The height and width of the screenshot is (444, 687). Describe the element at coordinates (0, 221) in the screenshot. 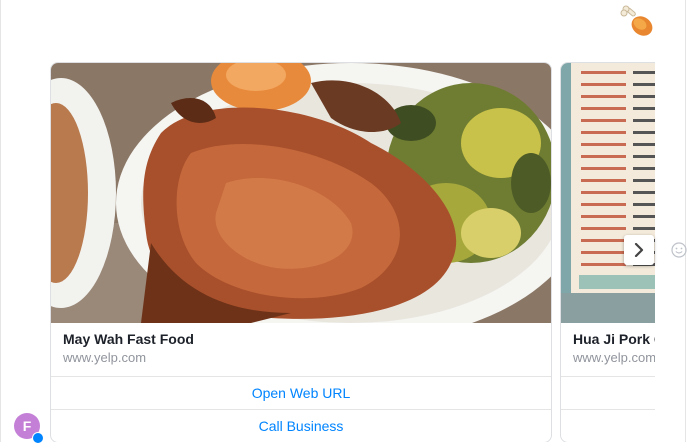

I see `left-frame-border` at that location.